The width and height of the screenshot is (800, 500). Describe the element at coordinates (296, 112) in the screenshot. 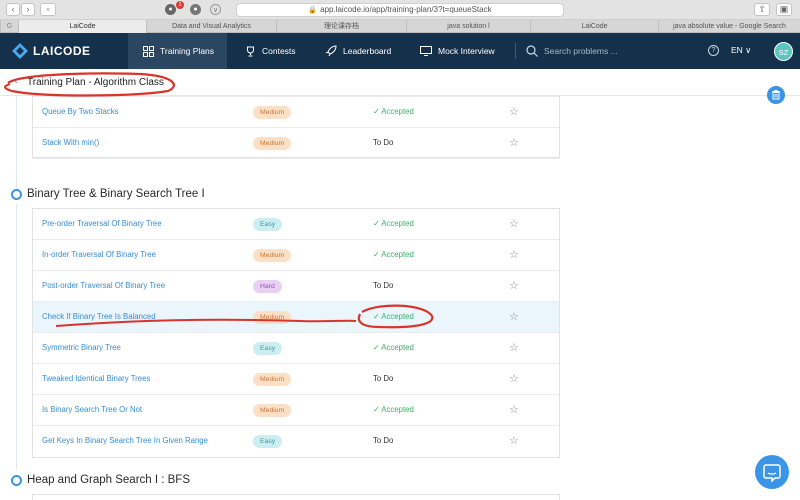

I see `table-row: Queue By Two Stacks Medium ✓ Accepted ☆` at that location.